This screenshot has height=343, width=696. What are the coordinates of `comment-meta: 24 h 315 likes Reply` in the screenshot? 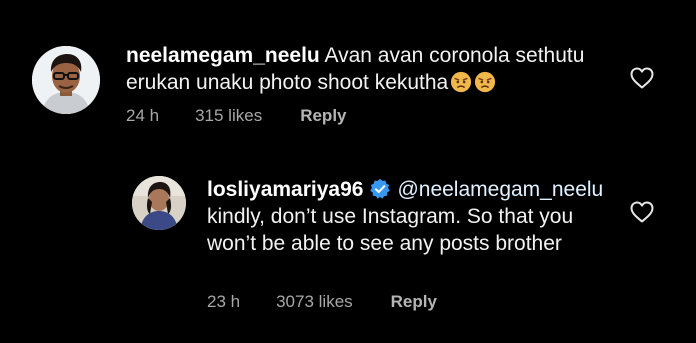 It's located at (236, 116).